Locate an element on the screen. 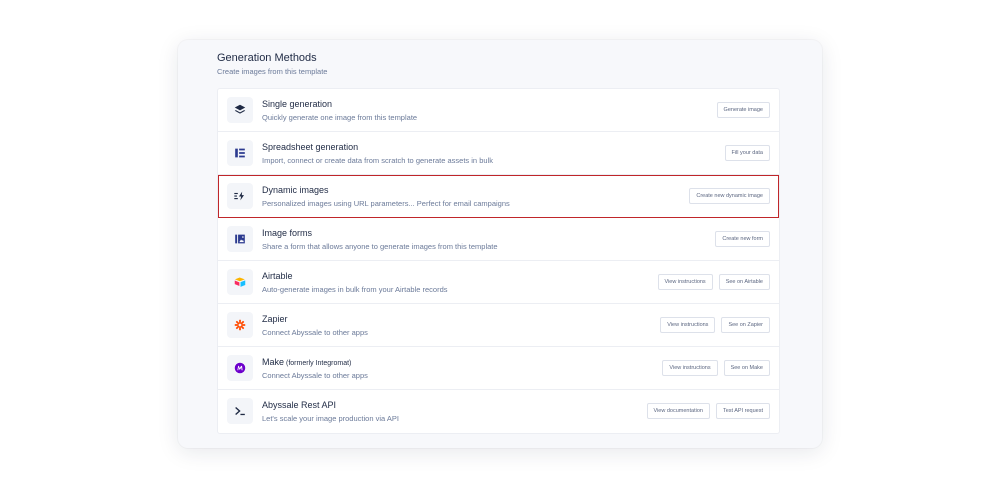  method-title: Airtable is located at coordinates (277, 276).